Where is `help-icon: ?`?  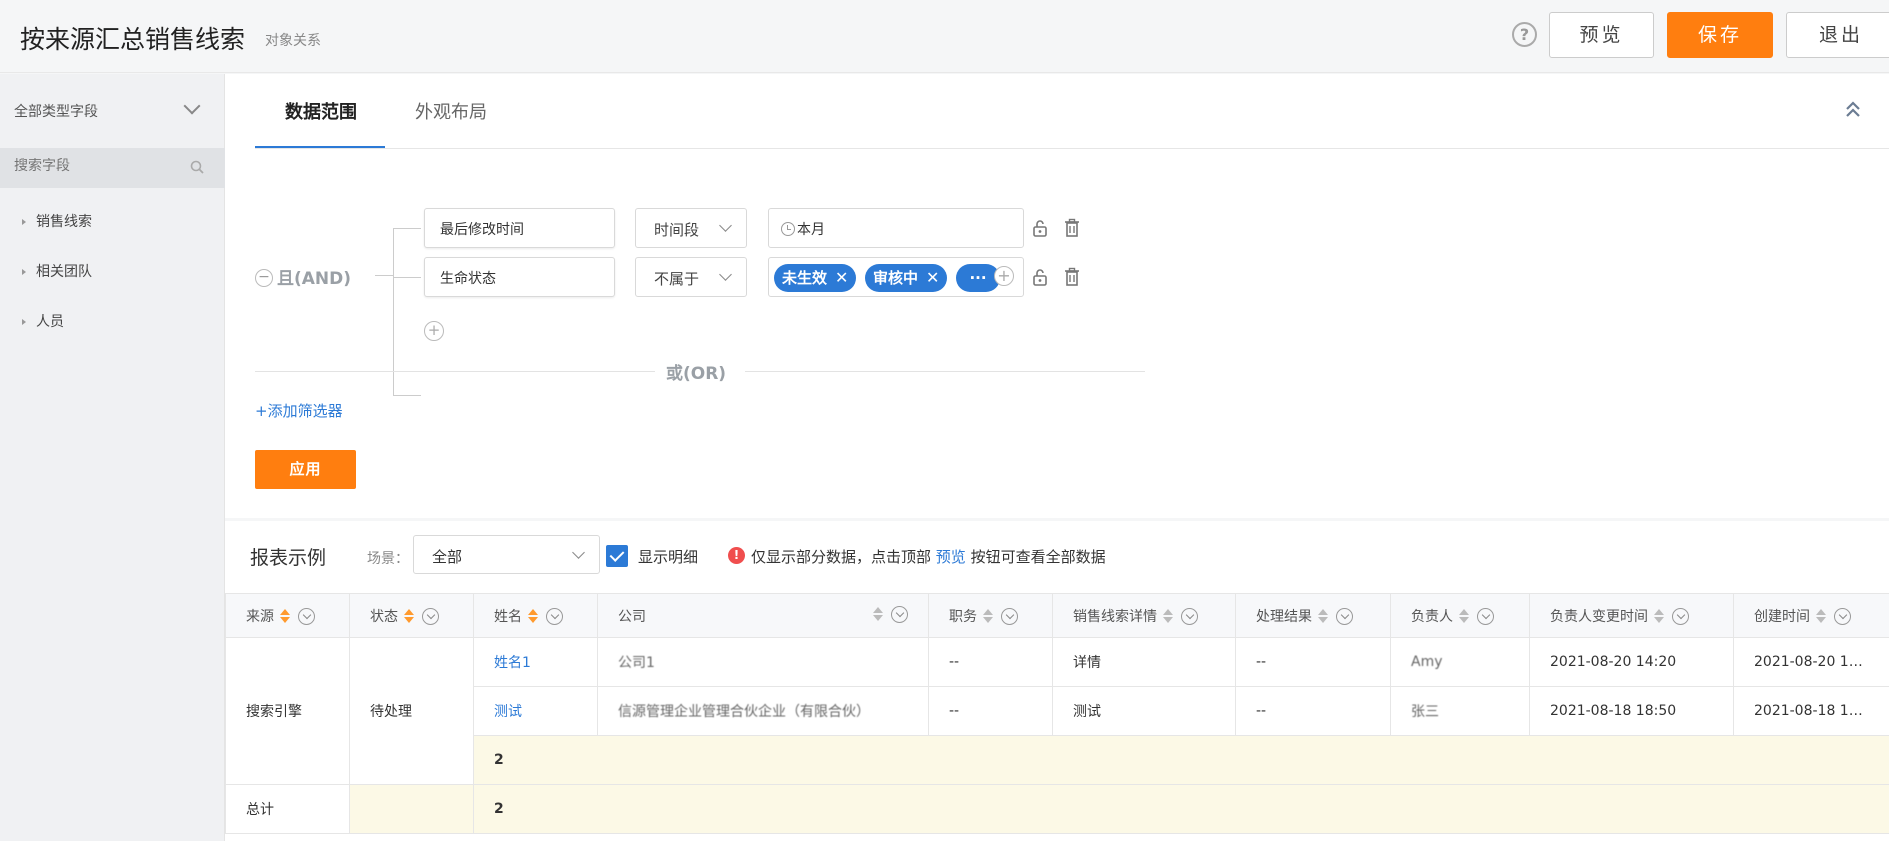
help-icon: ? is located at coordinates (1524, 34).